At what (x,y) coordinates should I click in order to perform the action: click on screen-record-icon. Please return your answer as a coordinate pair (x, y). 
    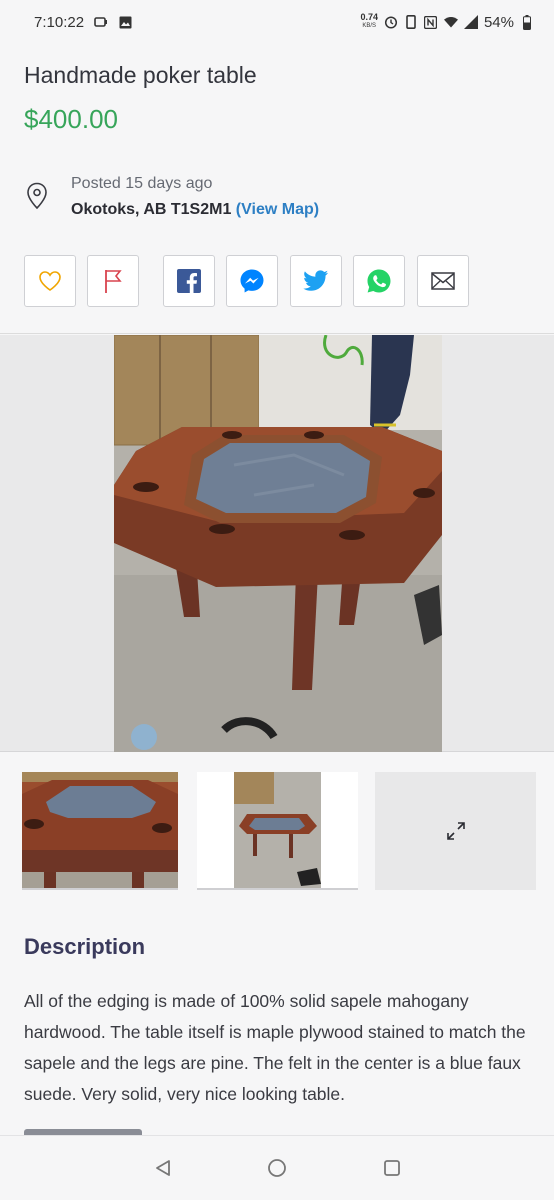
    Looking at the image, I should click on (101, 22).